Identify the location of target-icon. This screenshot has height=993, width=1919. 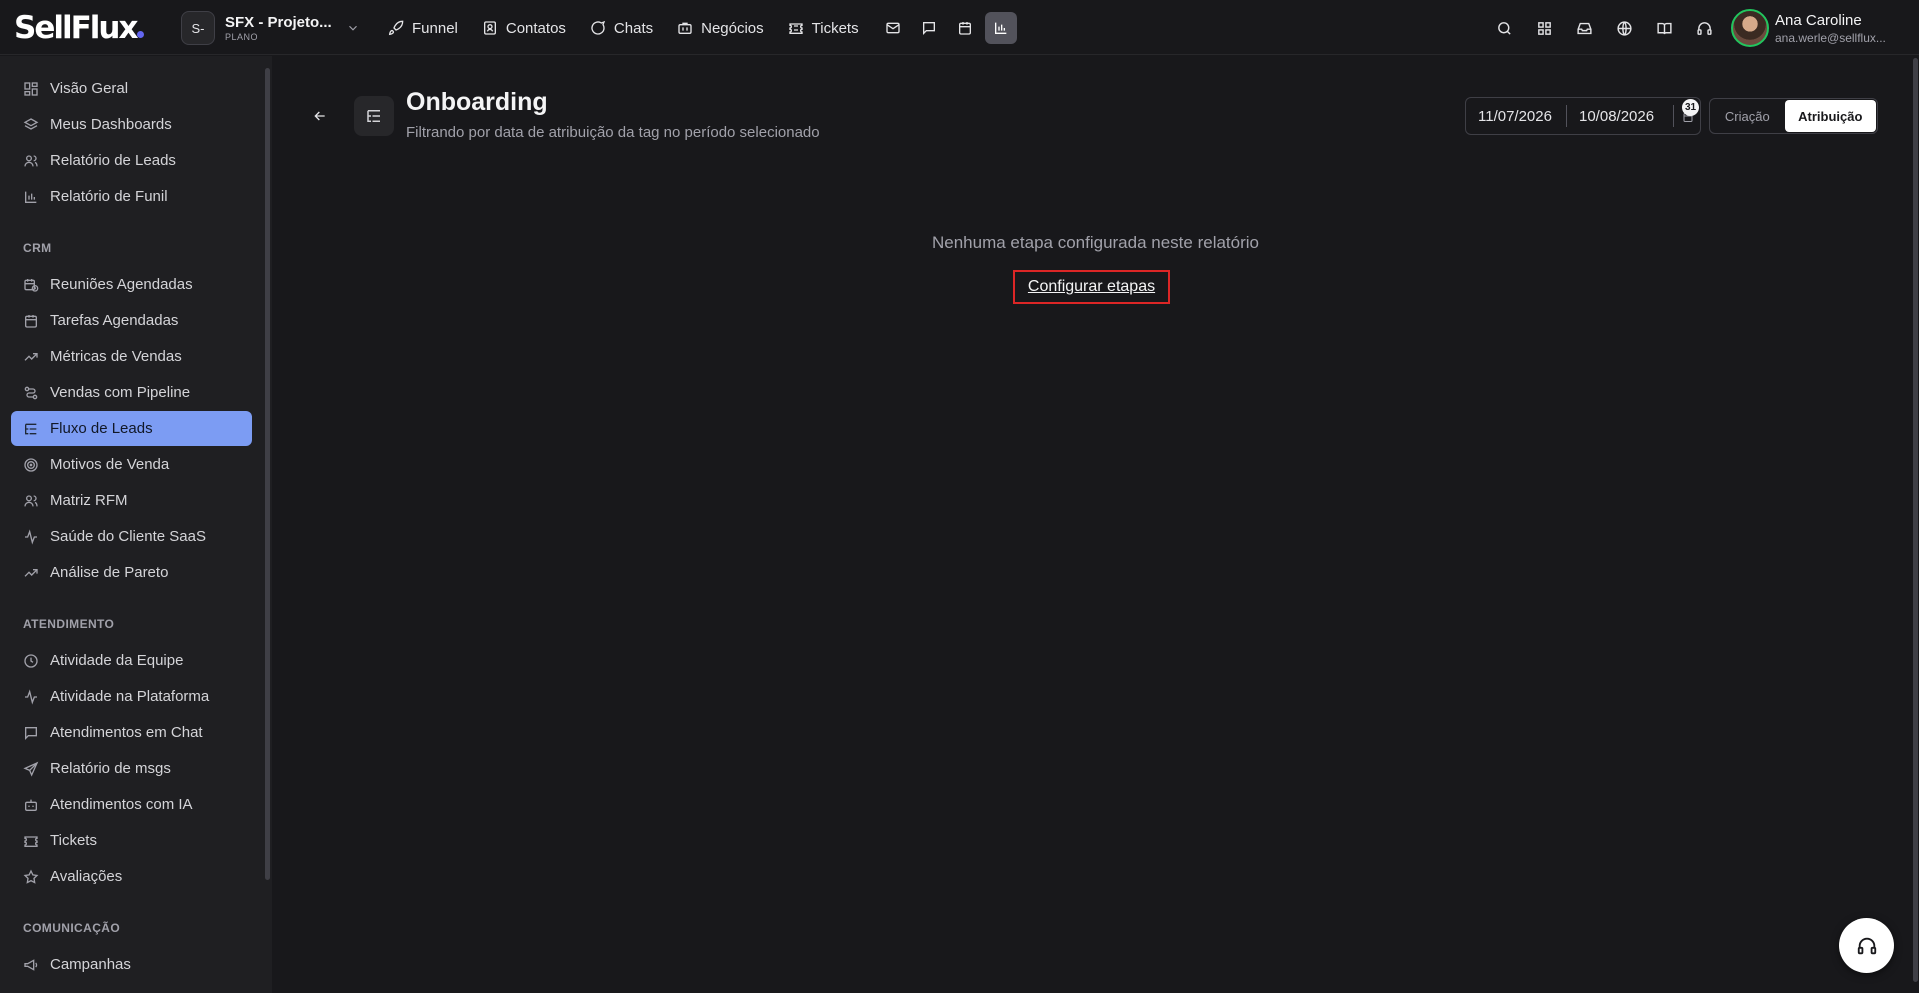
(36, 465).